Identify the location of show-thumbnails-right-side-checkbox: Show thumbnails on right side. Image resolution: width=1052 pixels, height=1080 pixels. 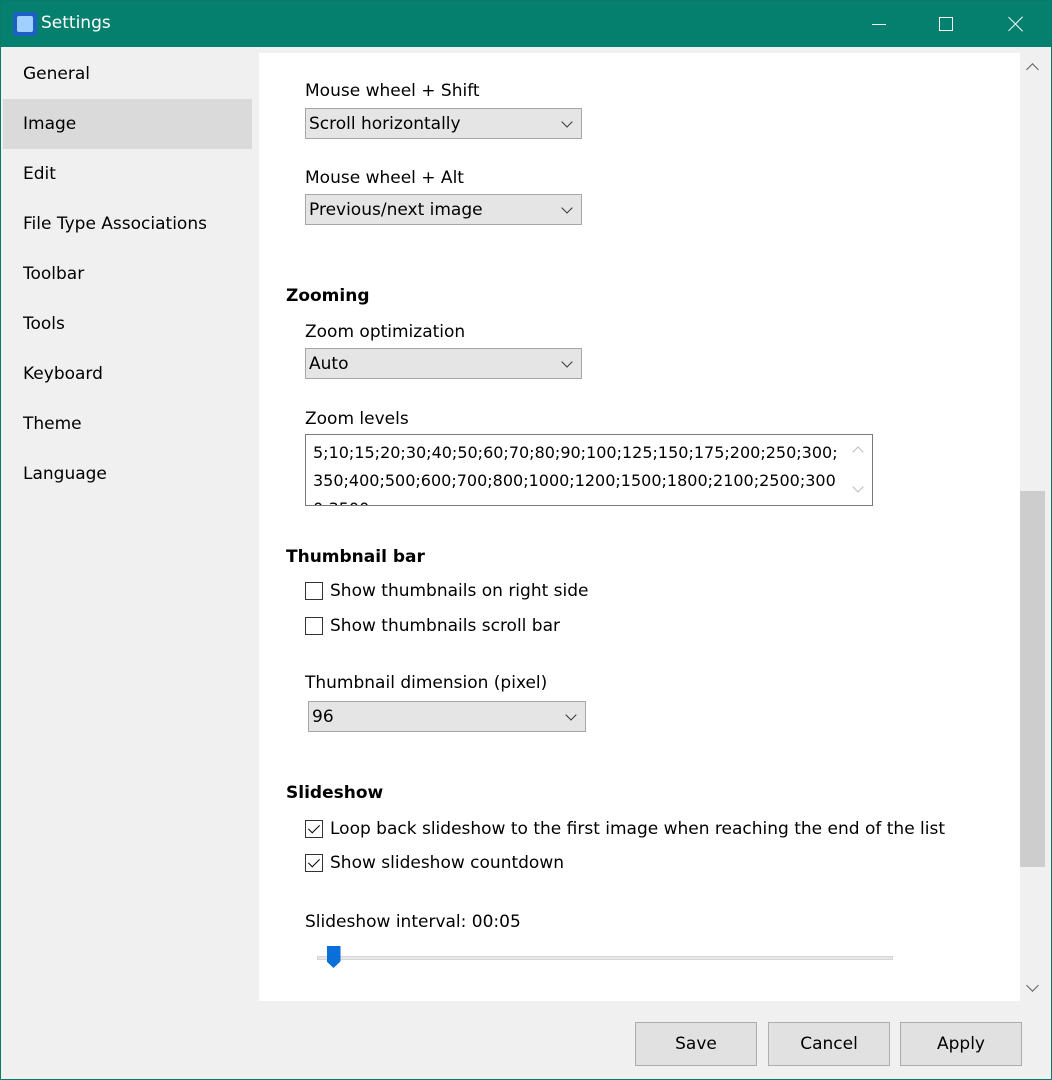
(447, 591).